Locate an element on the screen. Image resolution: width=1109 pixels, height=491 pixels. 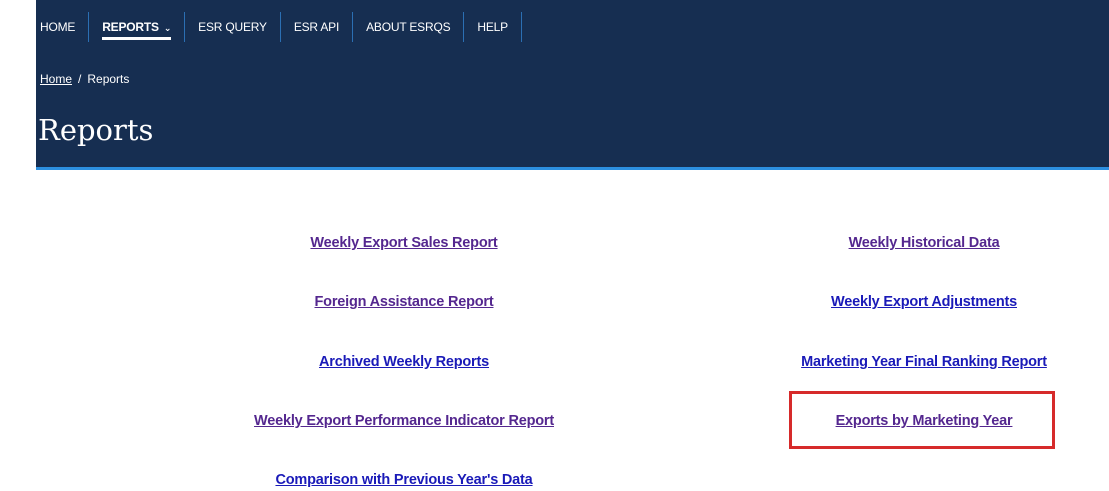
report-link-weekly-export-adjustments: Weekly Export Adjustments is located at coordinates (924, 302).